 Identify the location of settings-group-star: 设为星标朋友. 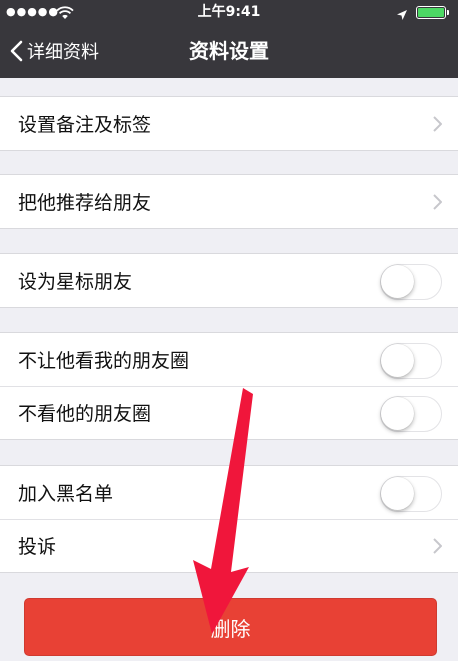
(229, 280).